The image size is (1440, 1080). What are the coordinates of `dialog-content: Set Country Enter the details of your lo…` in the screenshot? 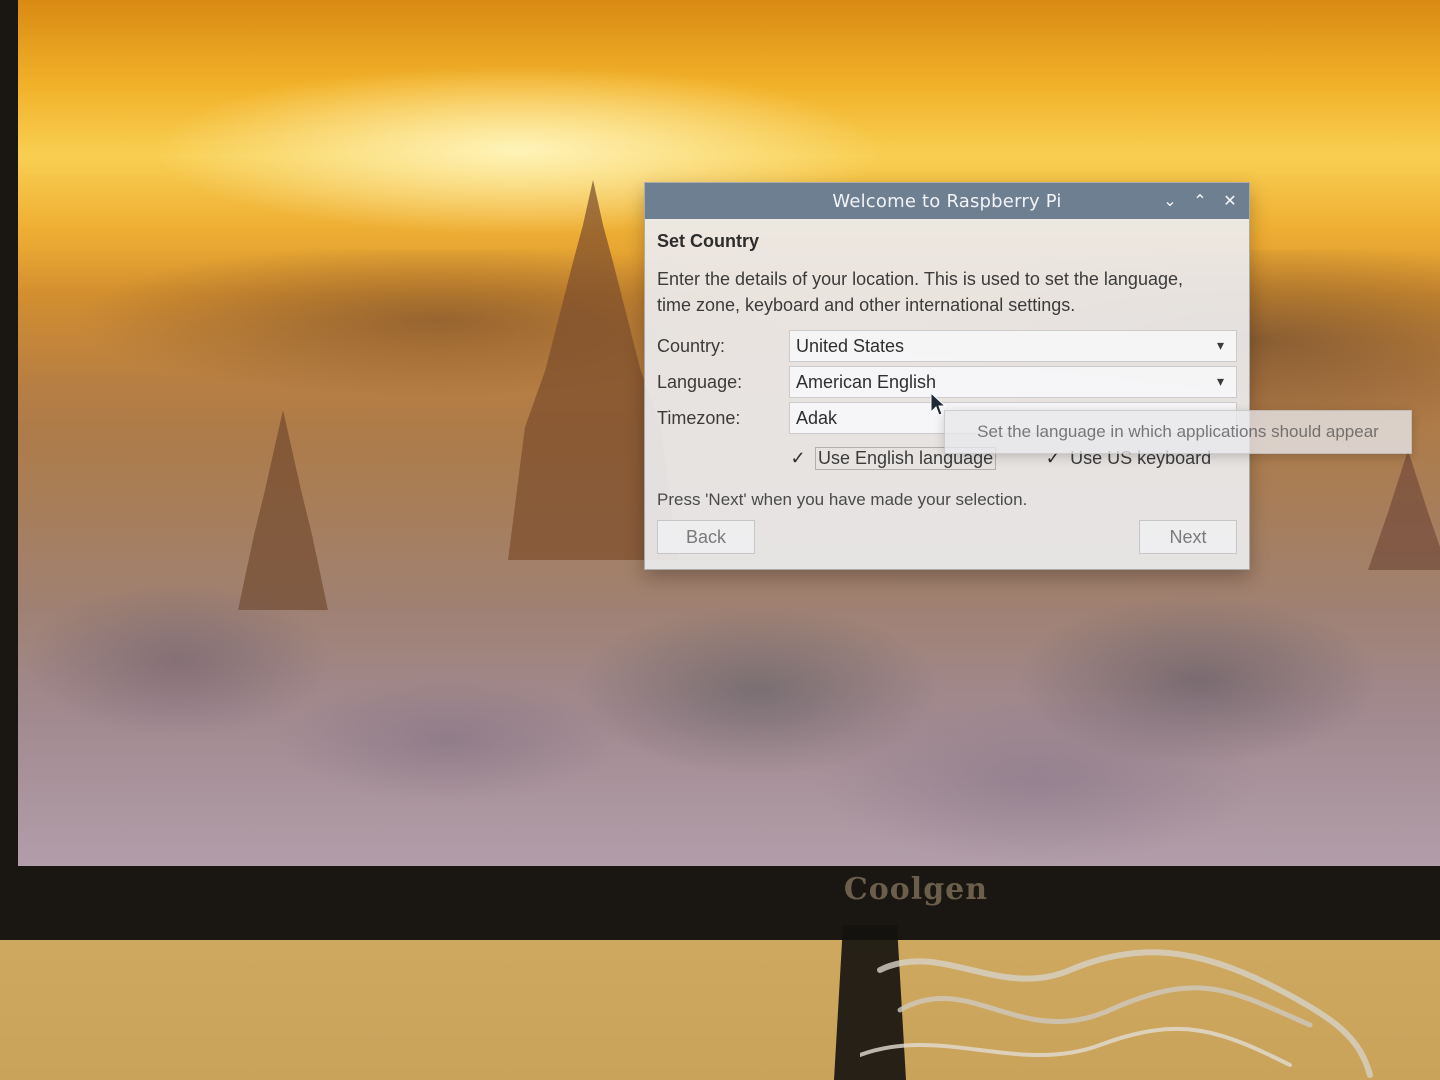 It's located at (947, 390).